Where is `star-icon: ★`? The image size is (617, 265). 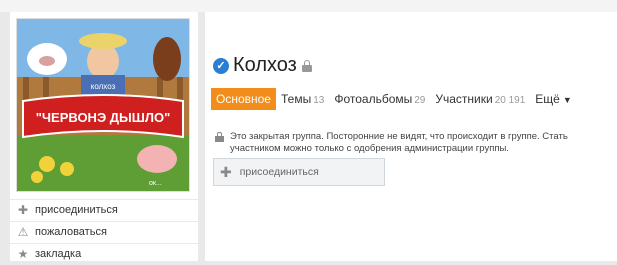
star-icon: ★ is located at coordinates (23, 254).